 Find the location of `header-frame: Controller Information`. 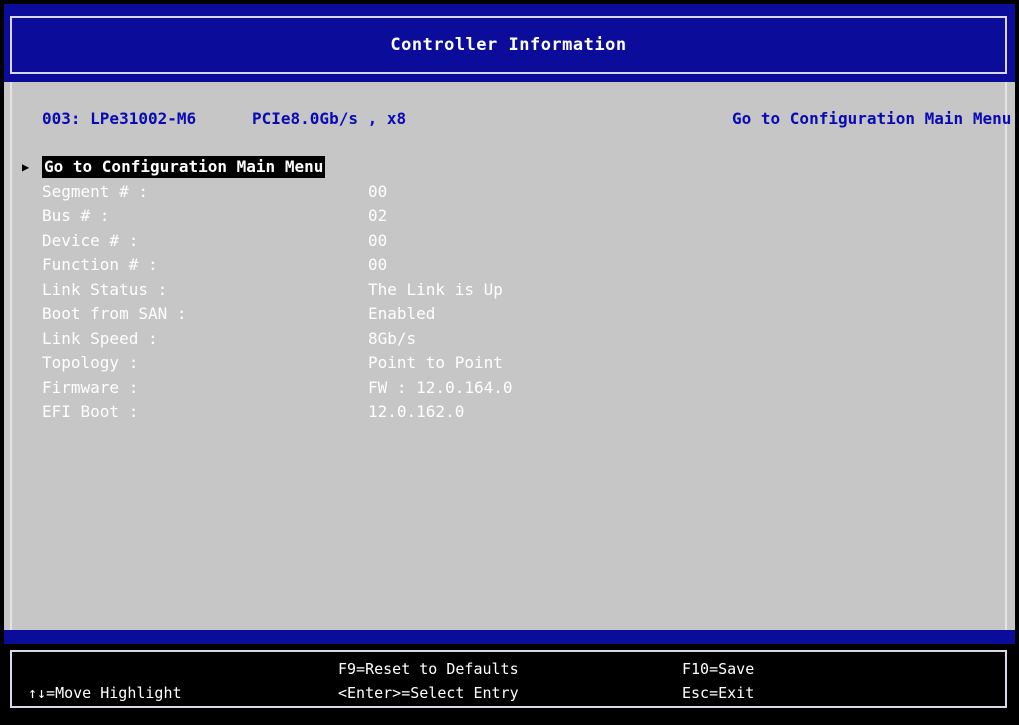

header-frame: Controller Information is located at coordinates (508, 45).